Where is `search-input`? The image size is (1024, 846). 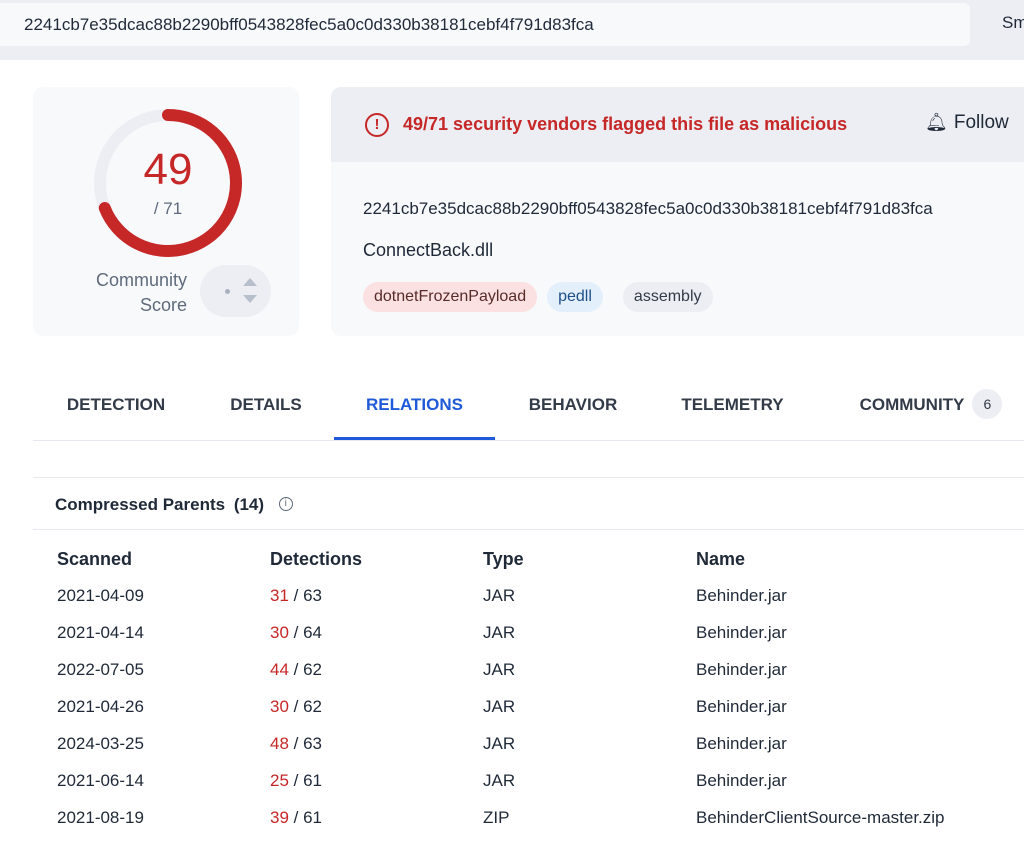
search-input is located at coordinates (485, 24).